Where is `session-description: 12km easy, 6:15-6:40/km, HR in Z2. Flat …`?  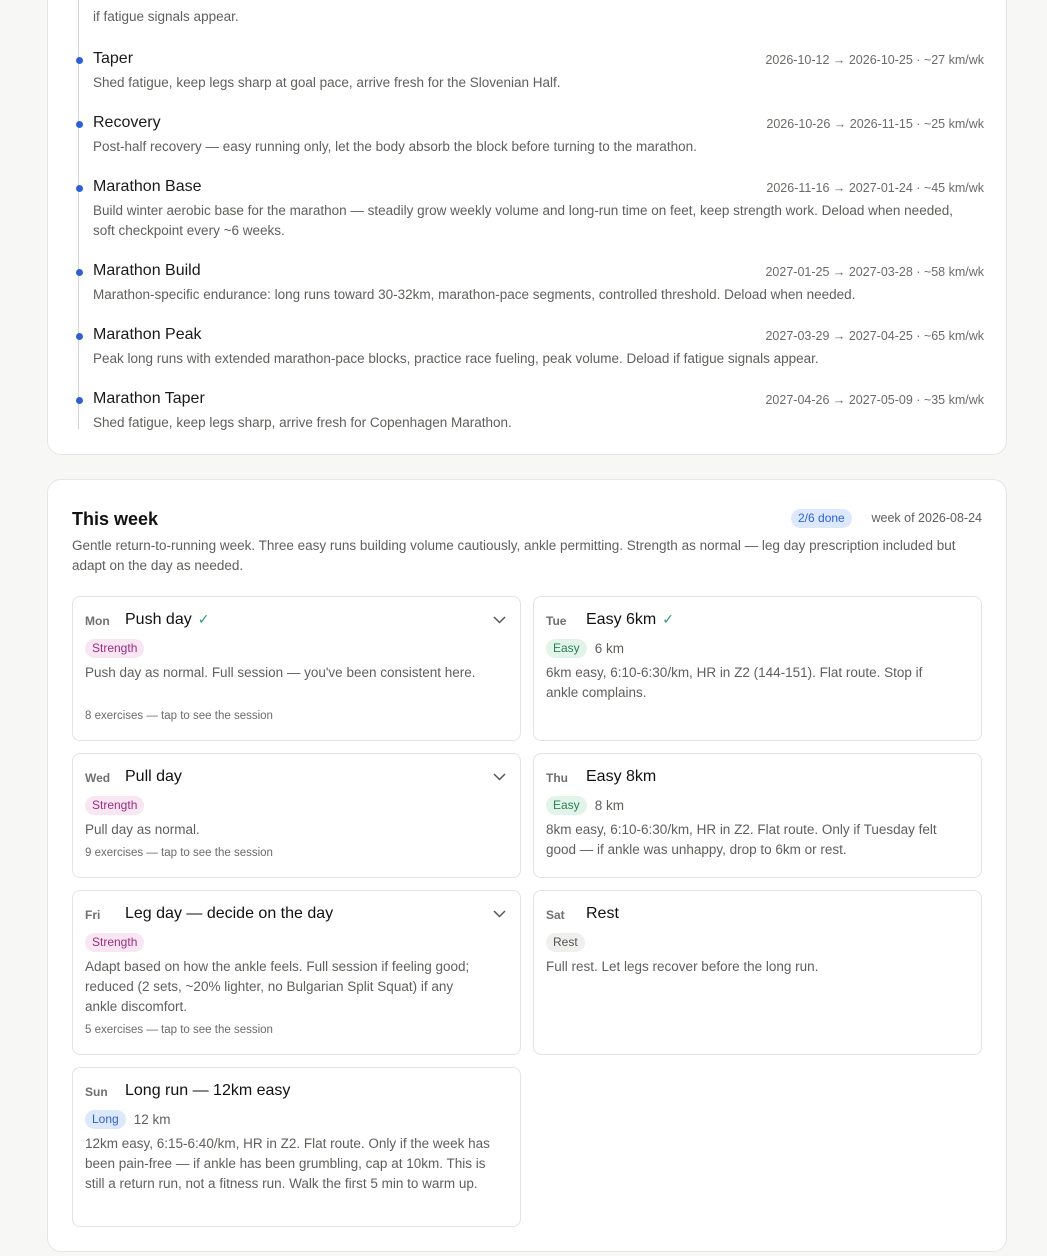
session-description: 12km easy, 6:15-6:40/km, HR in Z2. Flat … is located at coordinates (287, 1163).